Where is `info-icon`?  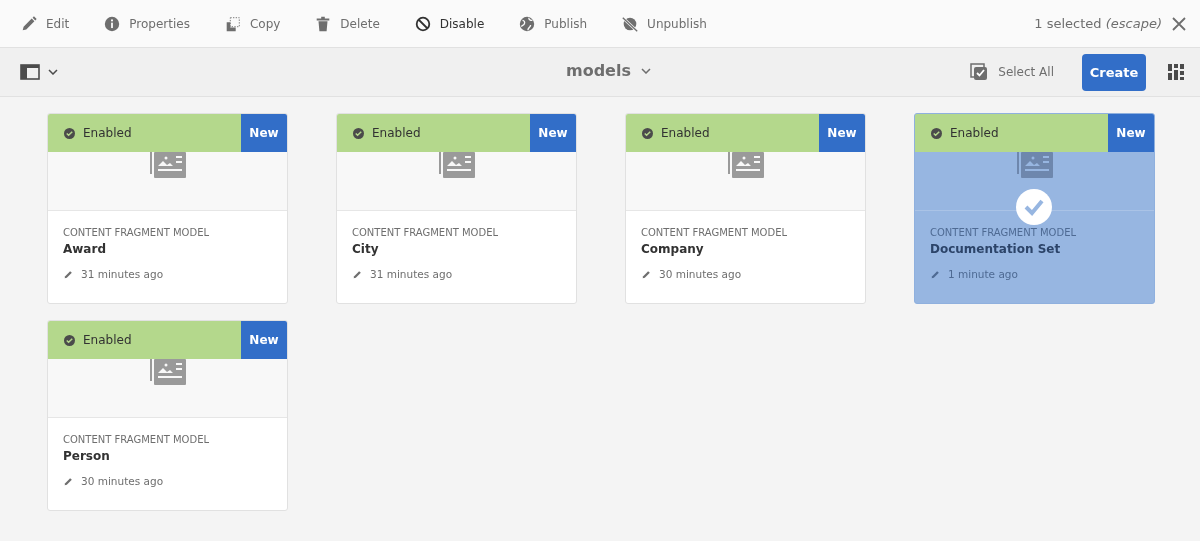
info-icon is located at coordinates (112, 23).